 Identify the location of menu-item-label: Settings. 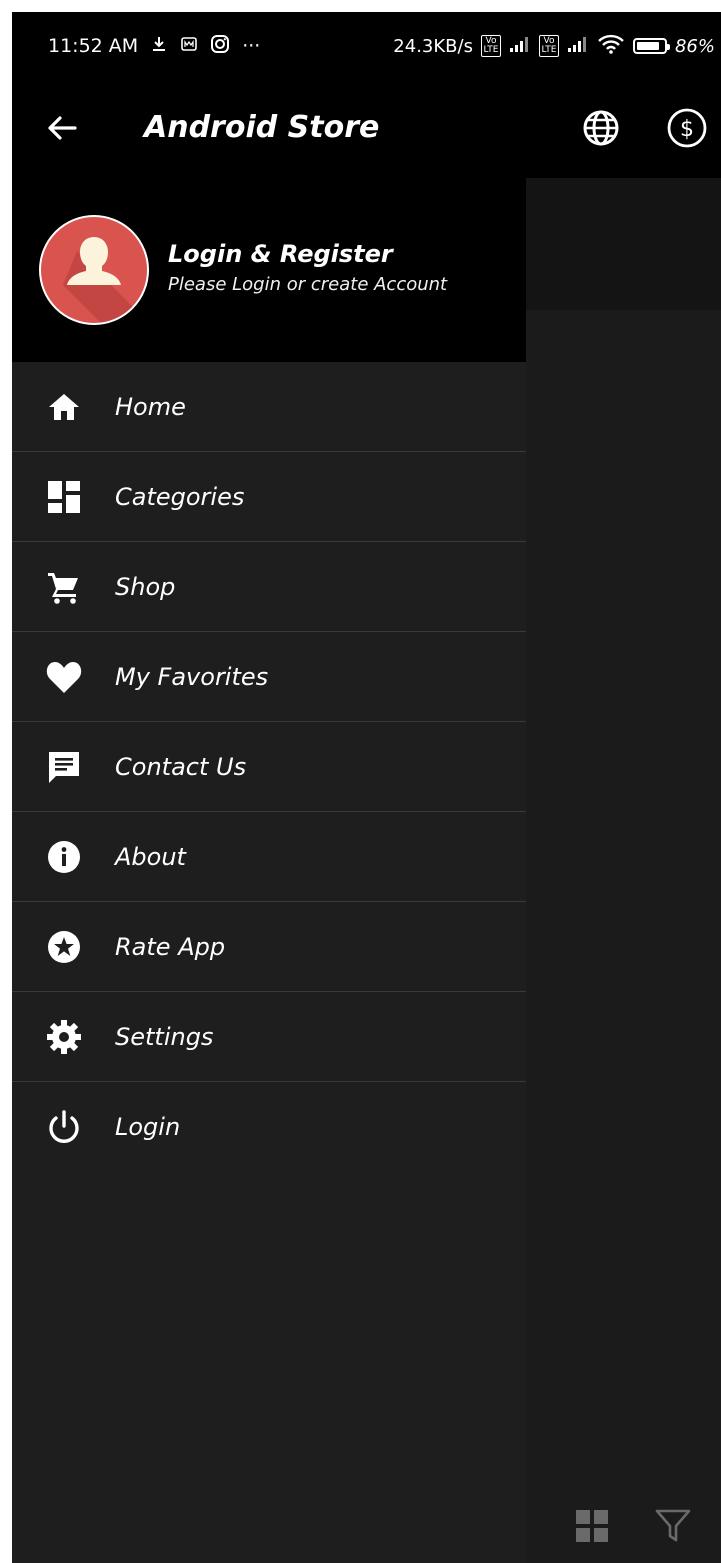
(164, 1036).